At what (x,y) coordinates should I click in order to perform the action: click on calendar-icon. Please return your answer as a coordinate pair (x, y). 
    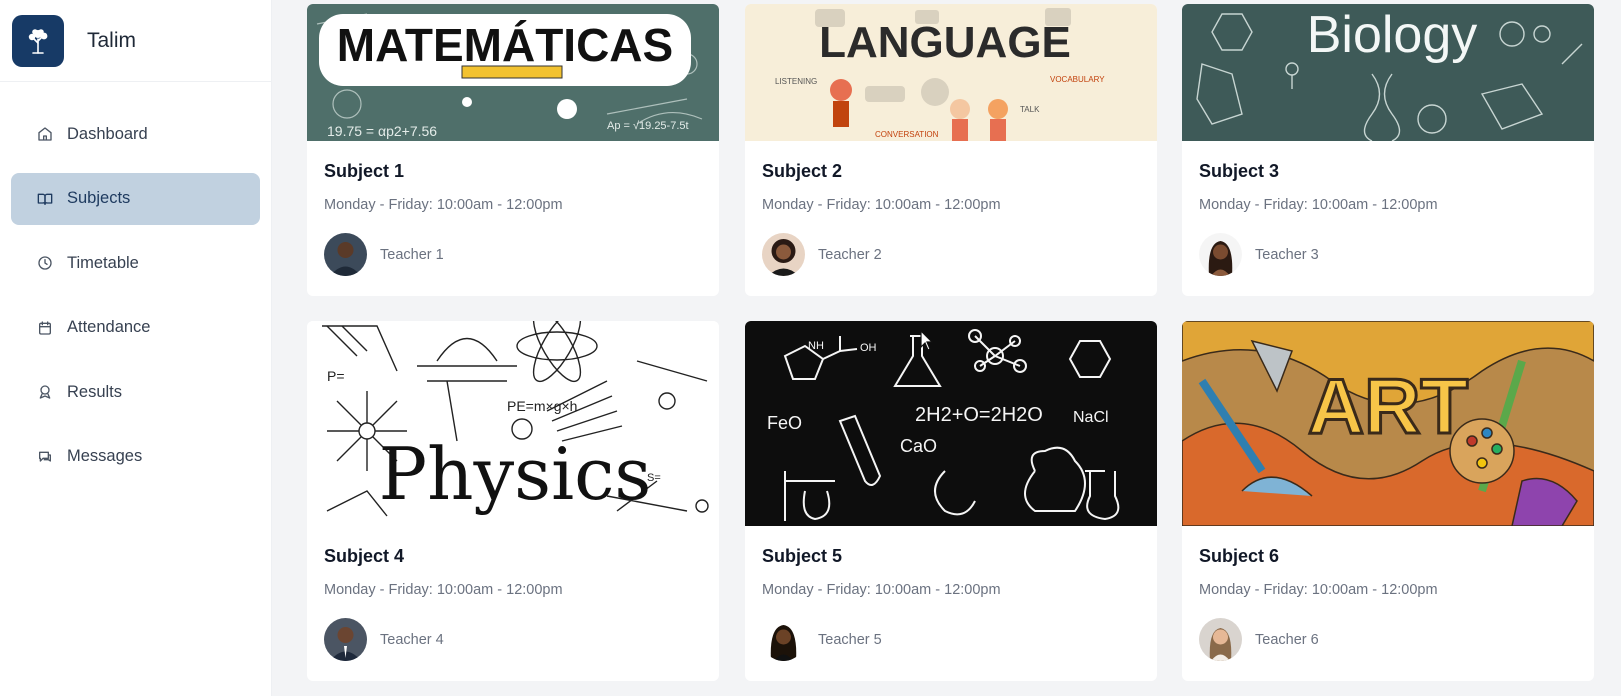
    Looking at the image, I should click on (45, 327).